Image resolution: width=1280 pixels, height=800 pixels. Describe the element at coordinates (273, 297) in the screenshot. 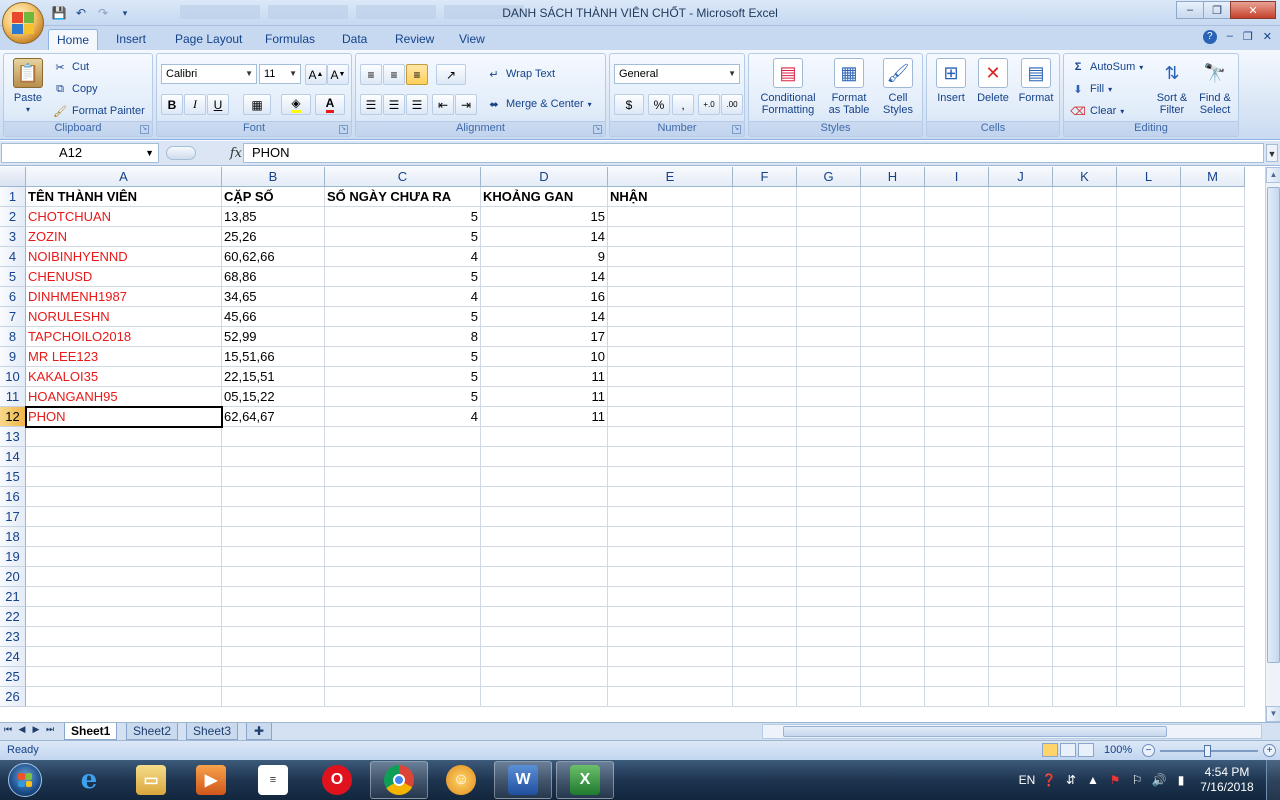

I see `number-pair-cell: 34,65` at that location.